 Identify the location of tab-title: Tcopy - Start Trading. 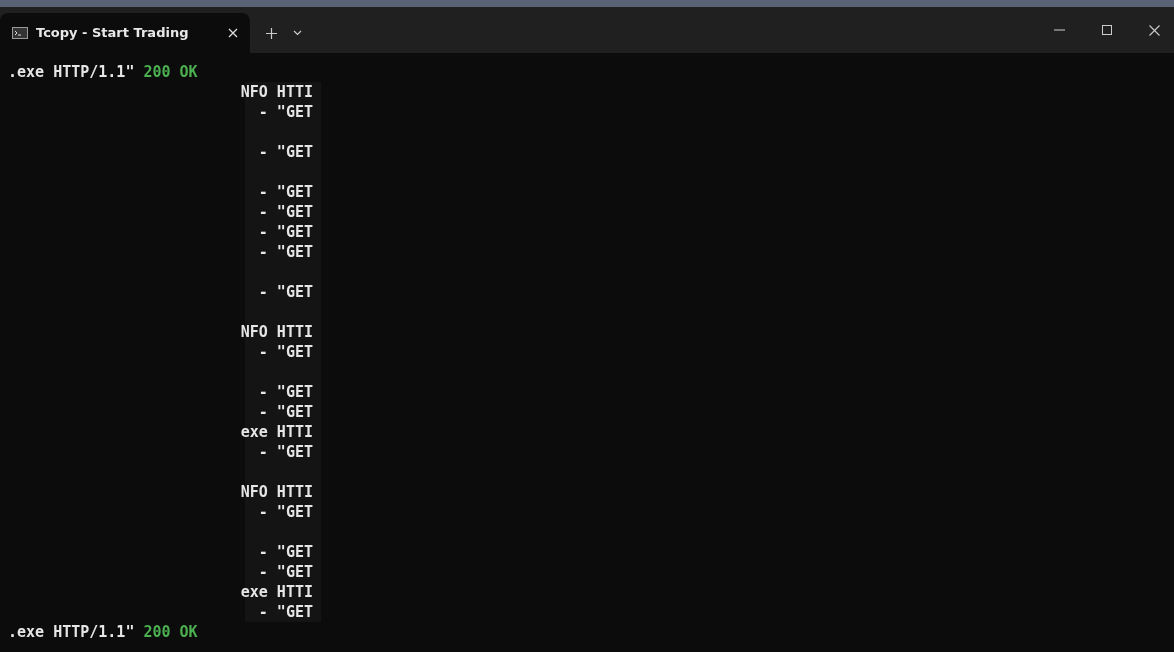
(113, 33).